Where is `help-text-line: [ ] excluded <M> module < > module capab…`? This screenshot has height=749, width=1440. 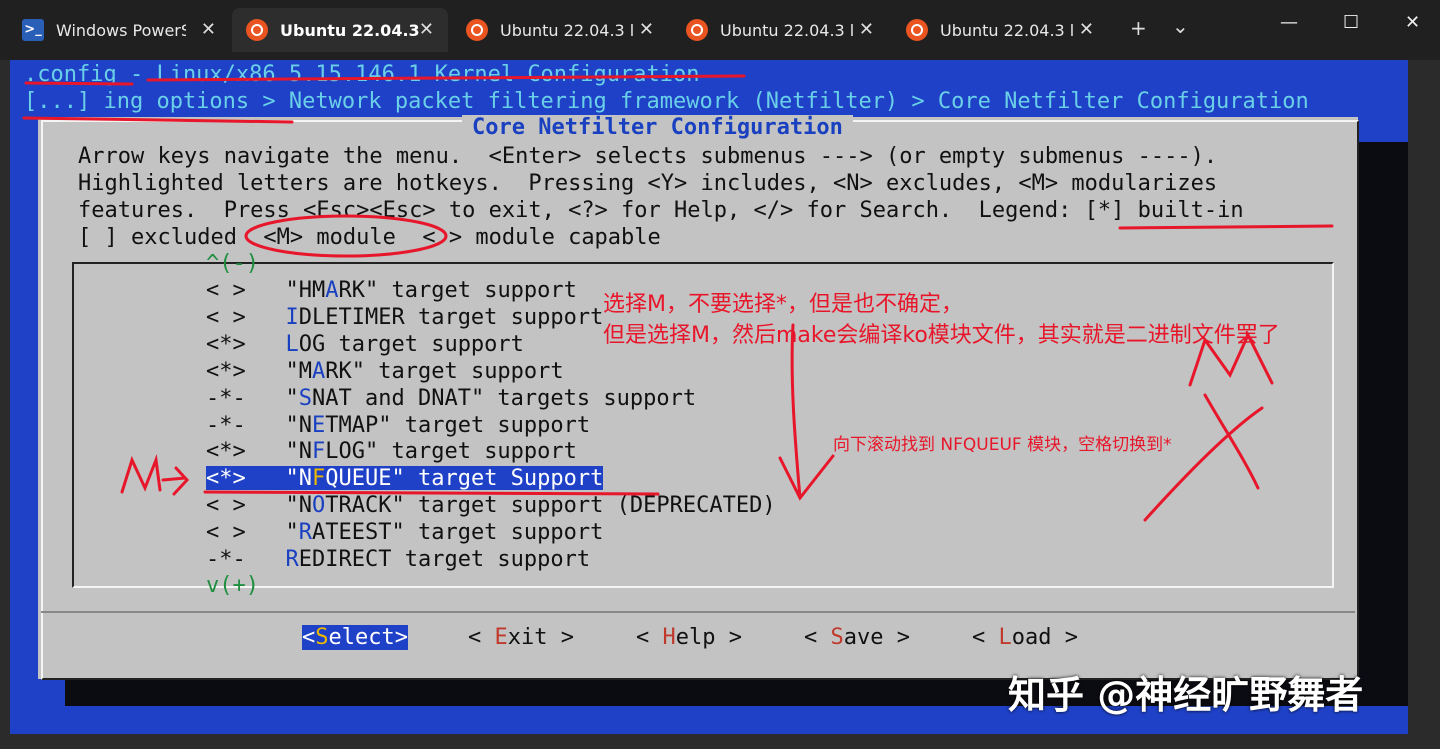
help-text-line: [ ] excluded <M> module < > module capab… is located at coordinates (369, 237).